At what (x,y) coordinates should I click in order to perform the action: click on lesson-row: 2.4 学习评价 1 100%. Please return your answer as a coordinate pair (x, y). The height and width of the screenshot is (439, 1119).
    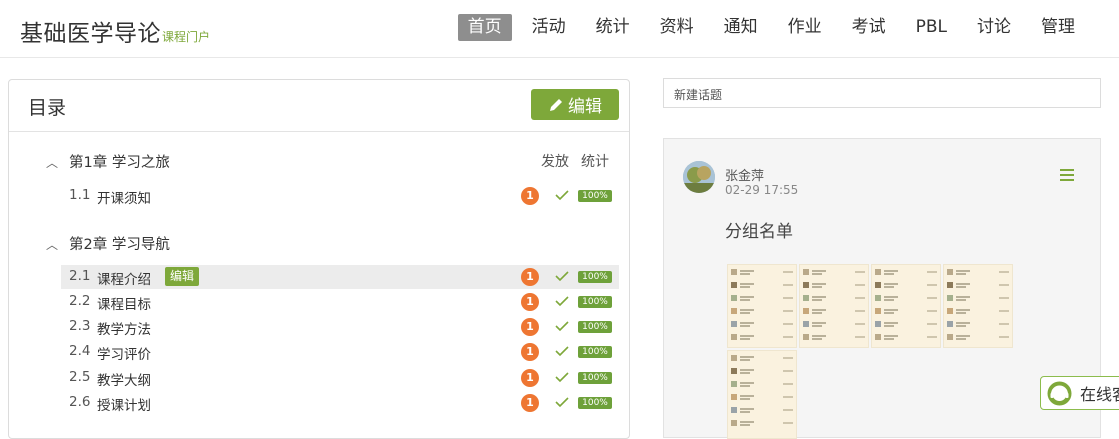
    Looking at the image, I should click on (340, 352).